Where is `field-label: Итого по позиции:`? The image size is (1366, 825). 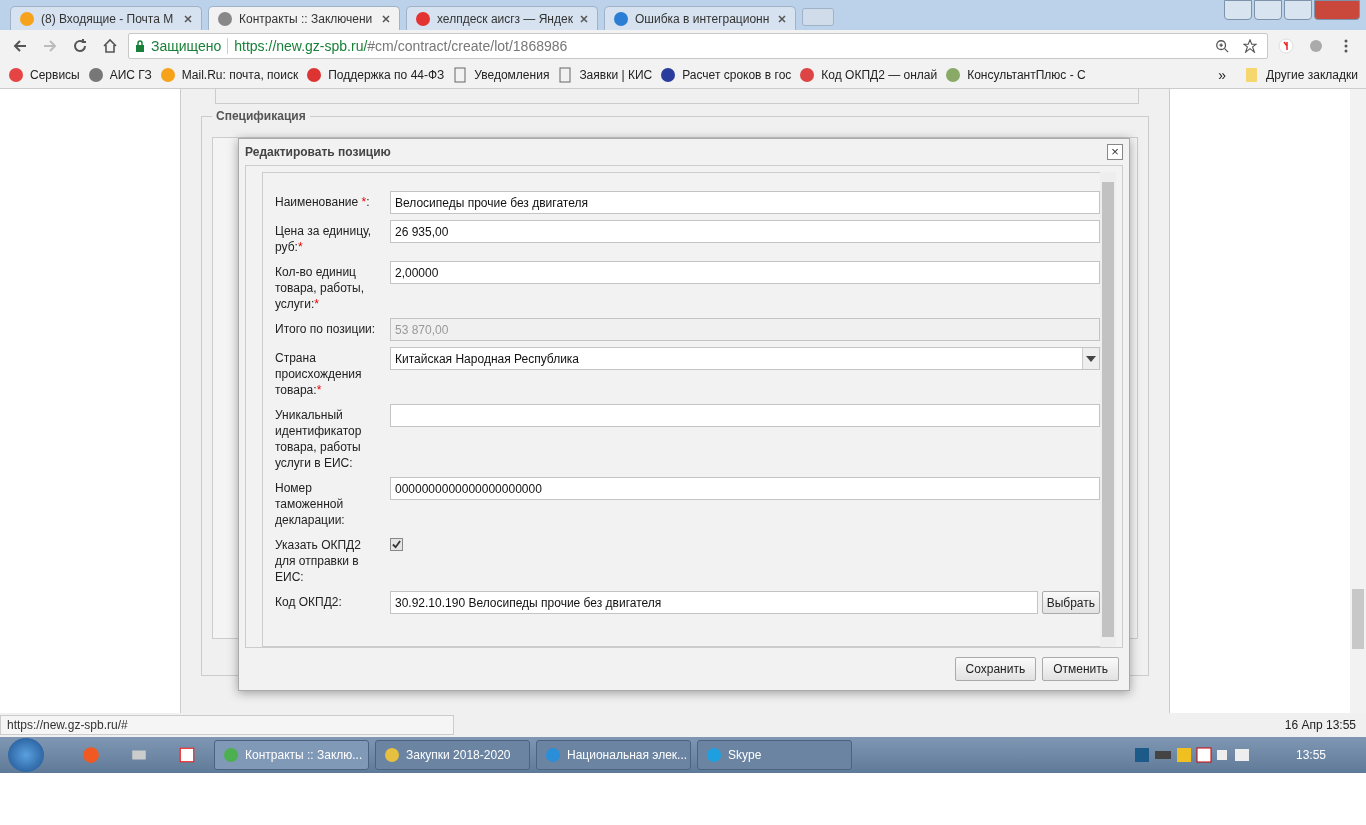
field-label: Итого по позиции: is located at coordinates (326, 329).